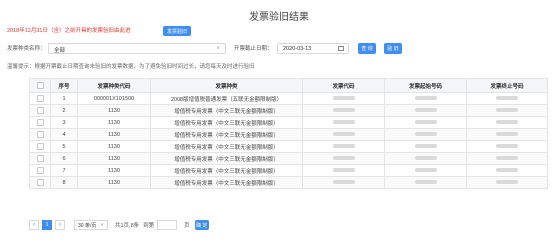 This screenshot has width=558, height=246. I want to click on prev-page-button: <, so click(34, 225).